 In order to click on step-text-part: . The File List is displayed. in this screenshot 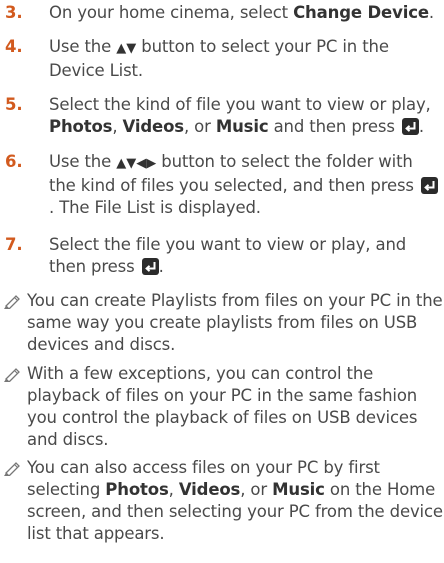, I will do `click(155, 207)`.